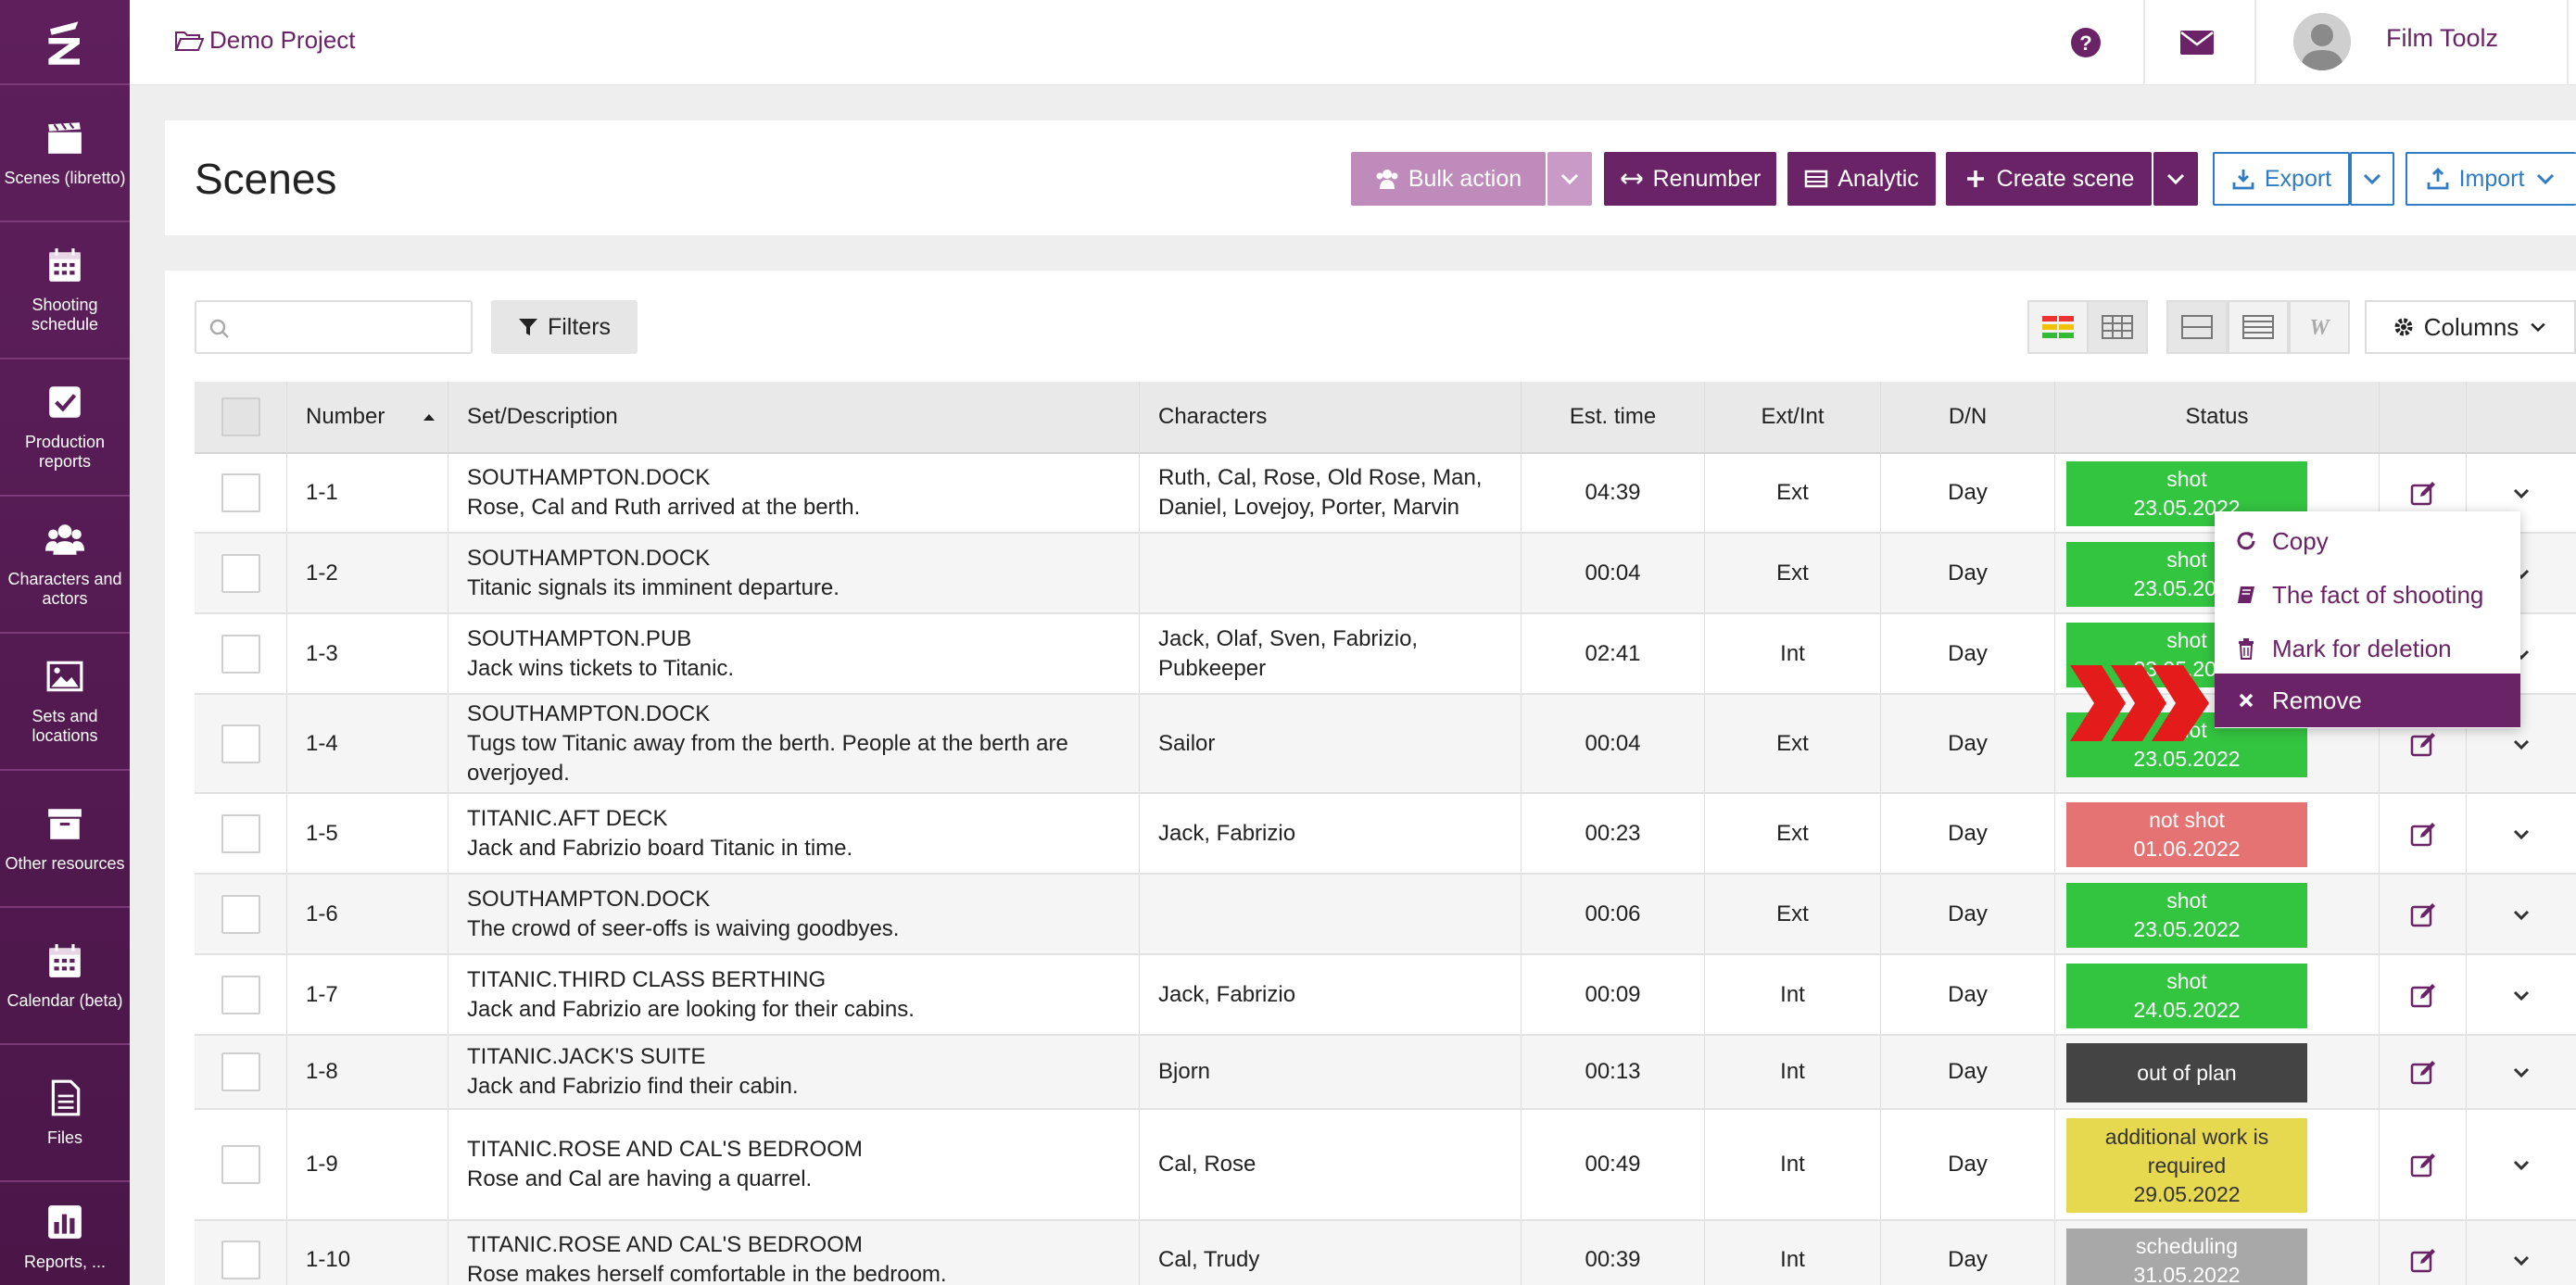 The height and width of the screenshot is (1285, 2576). Describe the element at coordinates (2175, 179) in the screenshot. I see `create-scene-dropdown` at that location.